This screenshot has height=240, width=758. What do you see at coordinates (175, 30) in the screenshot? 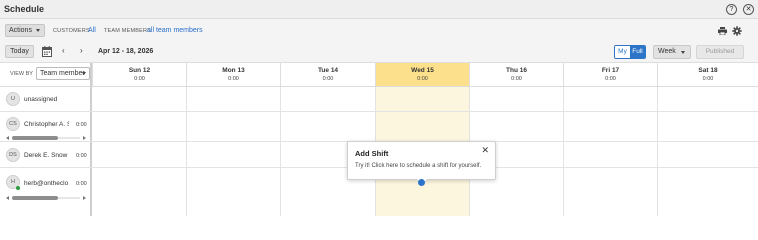
I see `team-members-filter: all team members` at bounding box center [175, 30].